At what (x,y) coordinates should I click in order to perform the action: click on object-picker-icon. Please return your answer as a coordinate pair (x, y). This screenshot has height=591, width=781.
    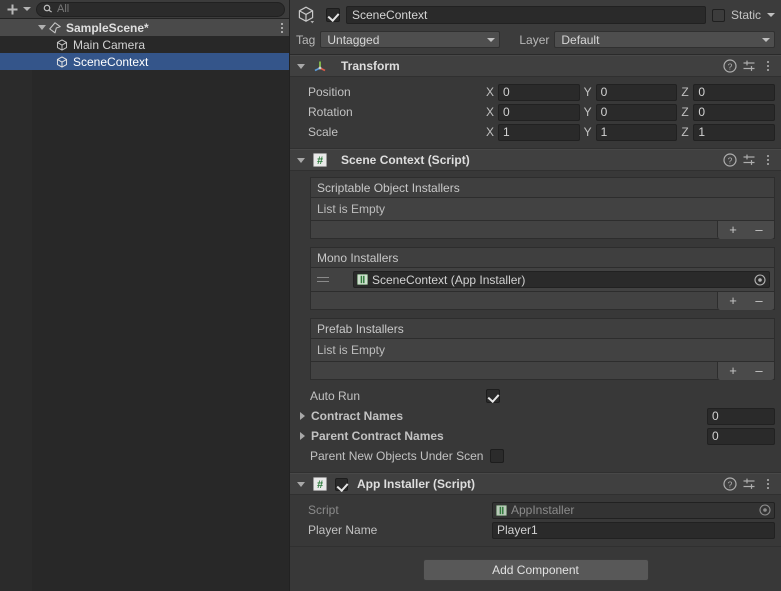
    Looking at the image, I should click on (760, 279).